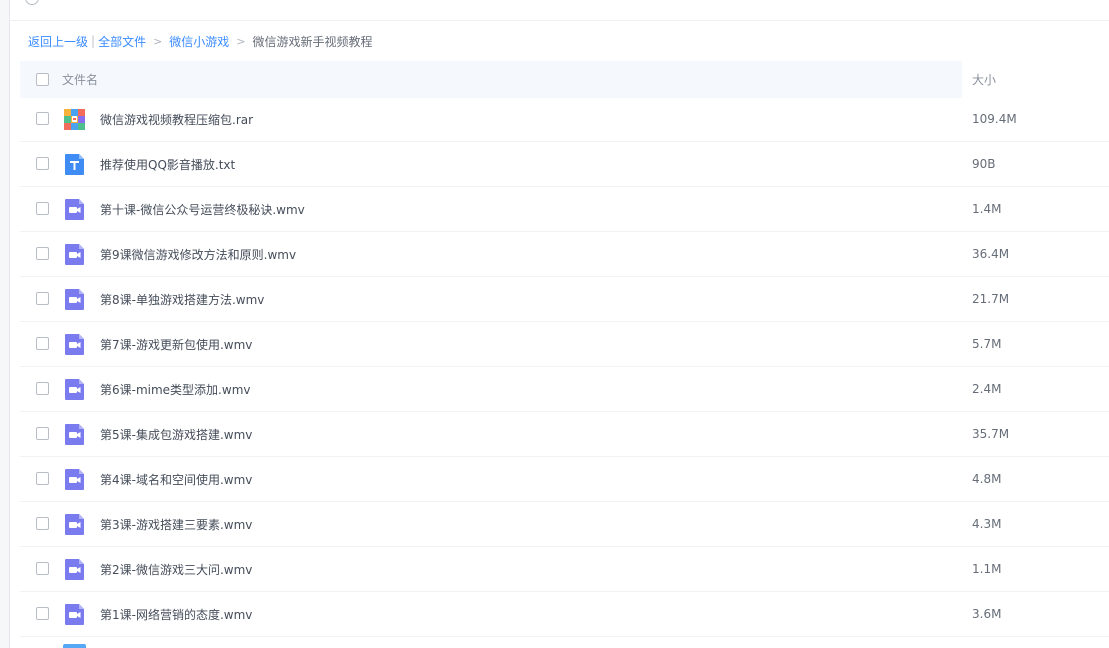  Describe the element at coordinates (991, 434) in the screenshot. I see `file-size: 35.7M` at that location.